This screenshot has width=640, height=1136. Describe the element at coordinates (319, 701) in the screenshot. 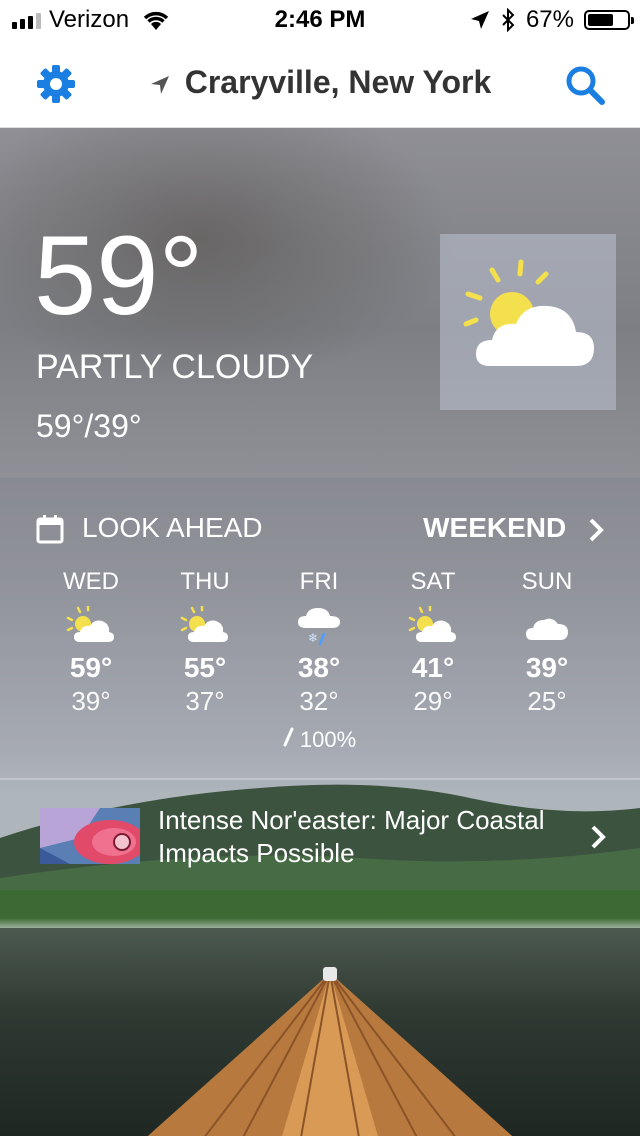

I see `day-low: 32°` at that location.